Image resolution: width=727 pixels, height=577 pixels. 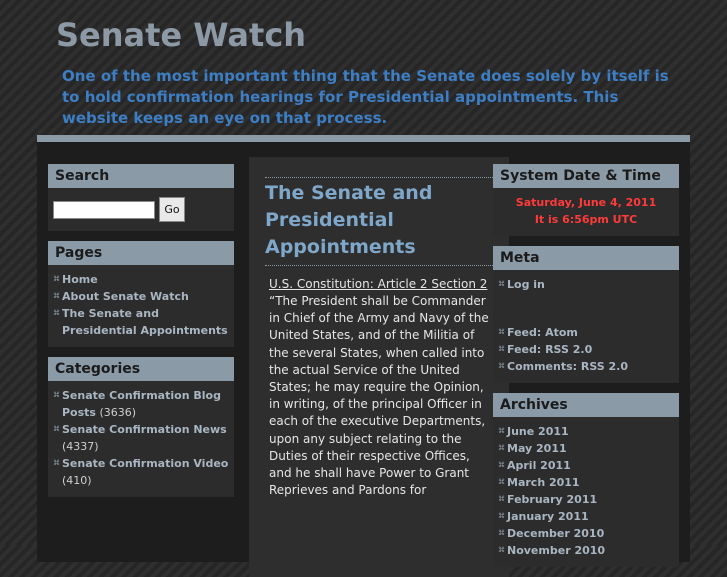 I want to click on category-count: (410), so click(x=77, y=480).